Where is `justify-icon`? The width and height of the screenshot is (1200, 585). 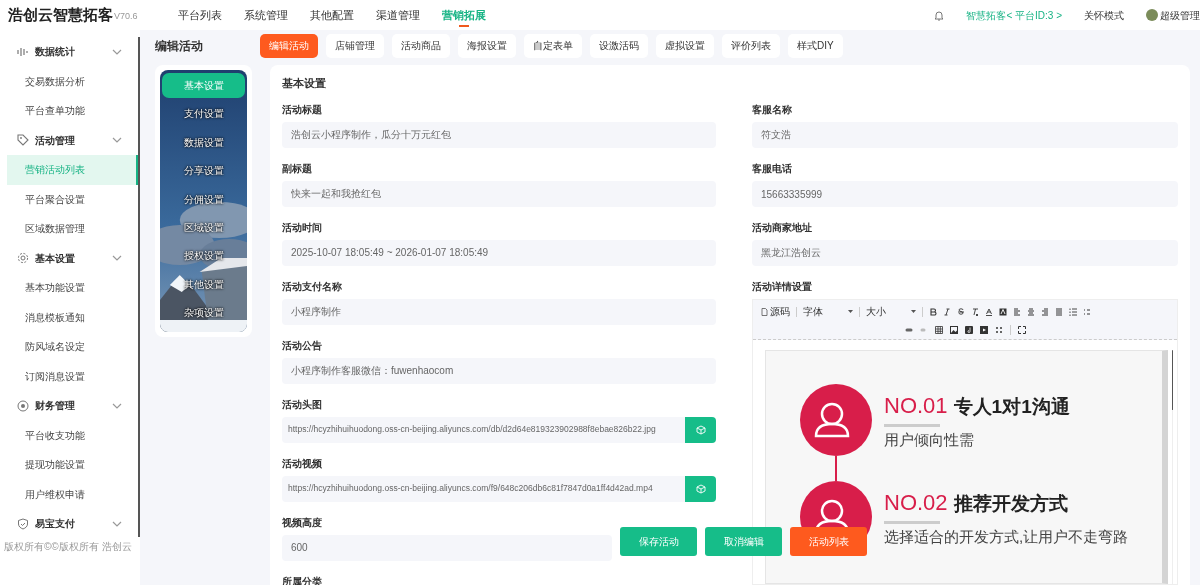
justify-icon is located at coordinates (1059, 311).